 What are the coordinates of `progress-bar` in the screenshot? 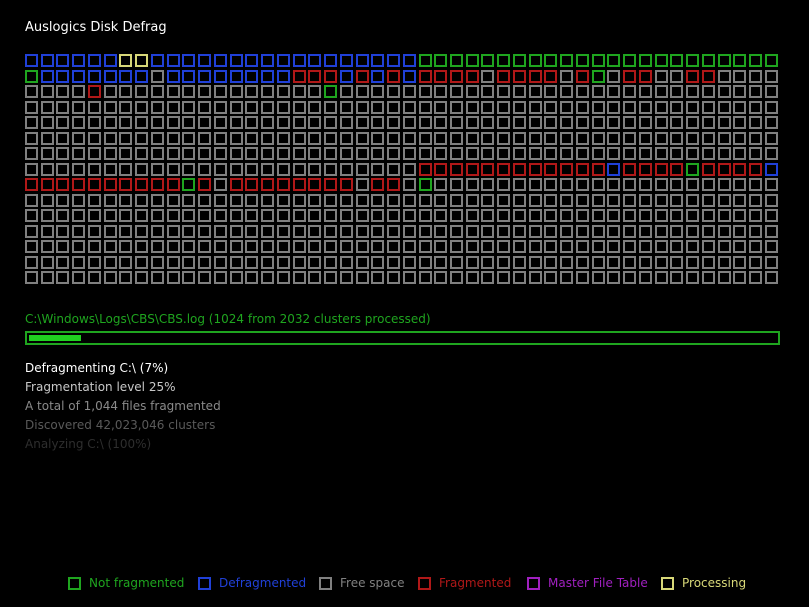 It's located at (402, 338).